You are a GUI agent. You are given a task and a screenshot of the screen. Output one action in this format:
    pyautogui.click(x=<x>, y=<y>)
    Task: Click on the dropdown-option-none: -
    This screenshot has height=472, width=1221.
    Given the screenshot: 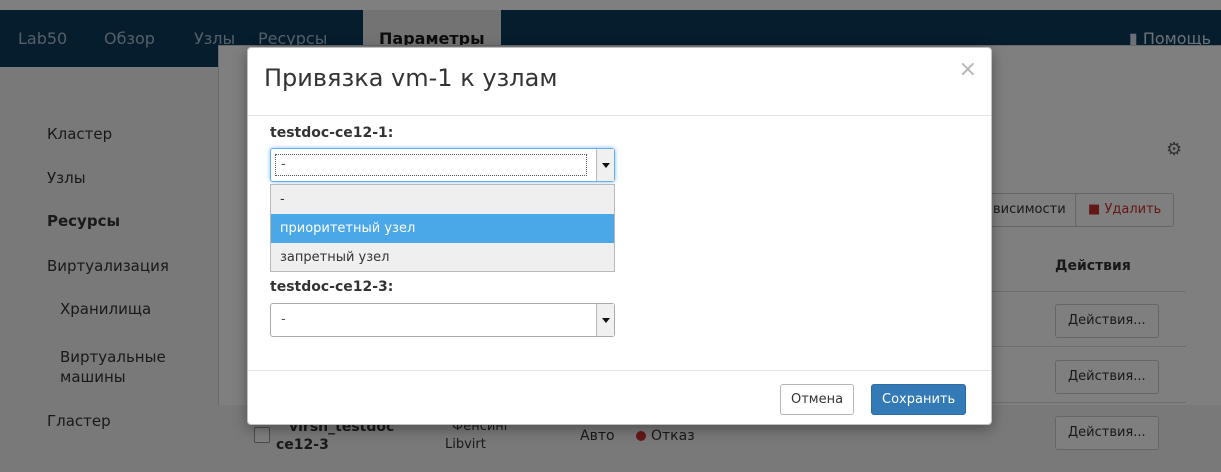 What is the action you would take?
    pyautogui.click(x=442, y=199)
    